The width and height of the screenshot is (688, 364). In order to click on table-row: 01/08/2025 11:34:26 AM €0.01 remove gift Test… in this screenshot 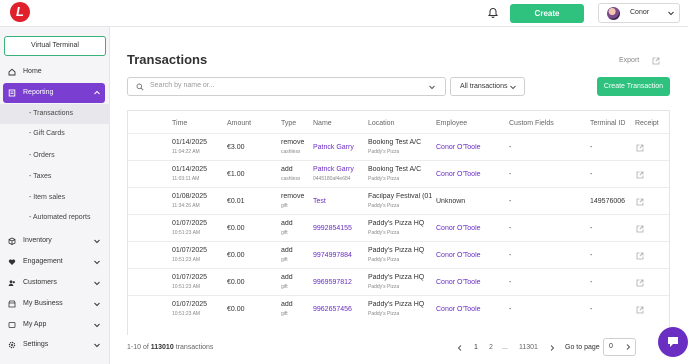, I will do `click(398, 200)`.